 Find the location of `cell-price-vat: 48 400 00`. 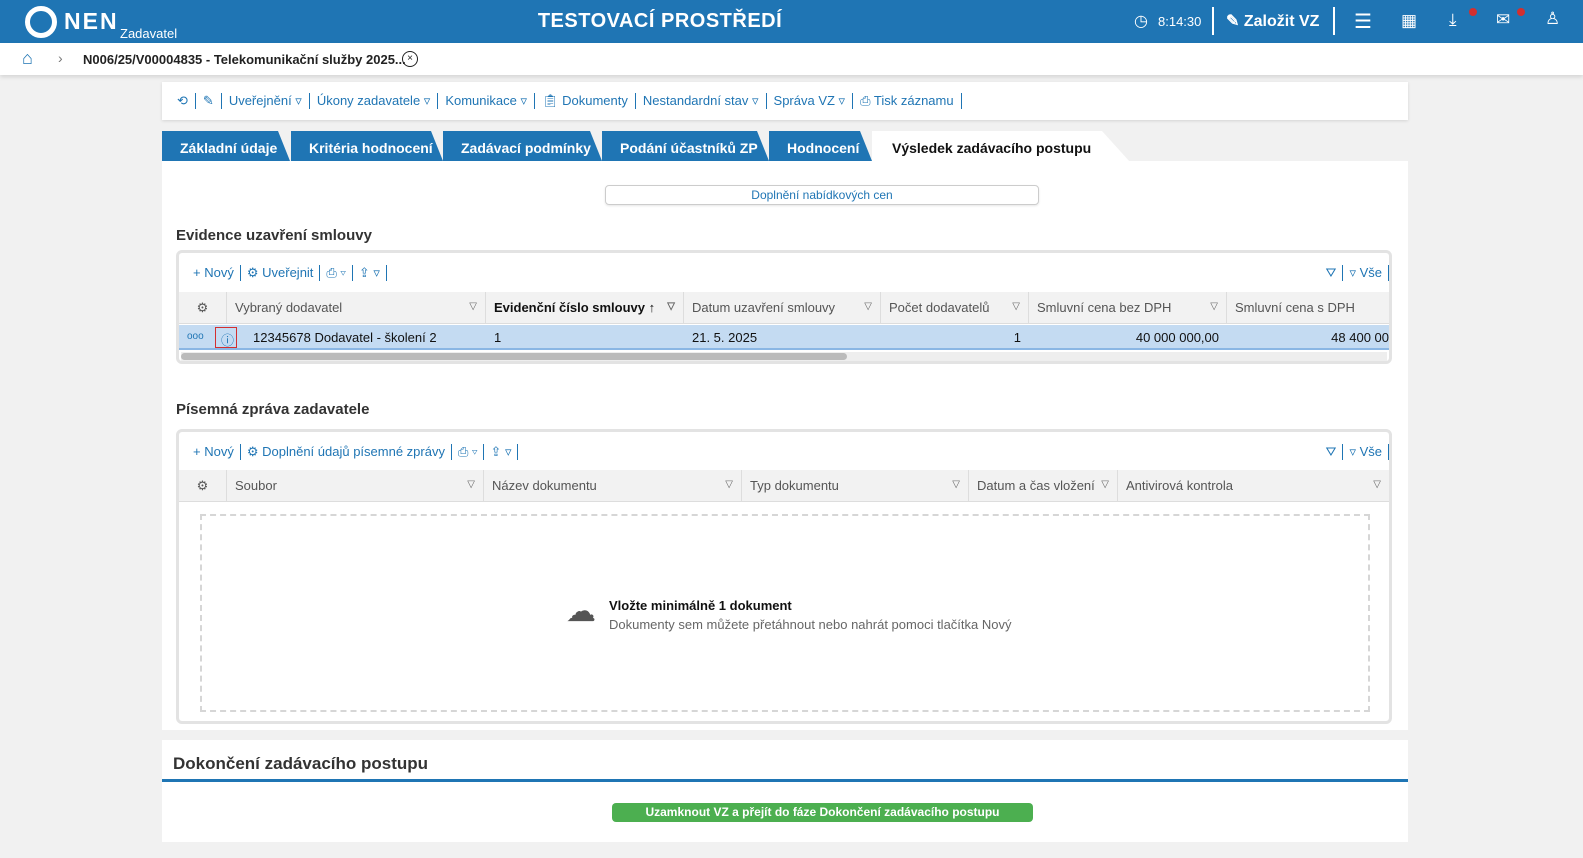

cell-price-vat: 48 400 00 is located at coordinates (1360, 337).